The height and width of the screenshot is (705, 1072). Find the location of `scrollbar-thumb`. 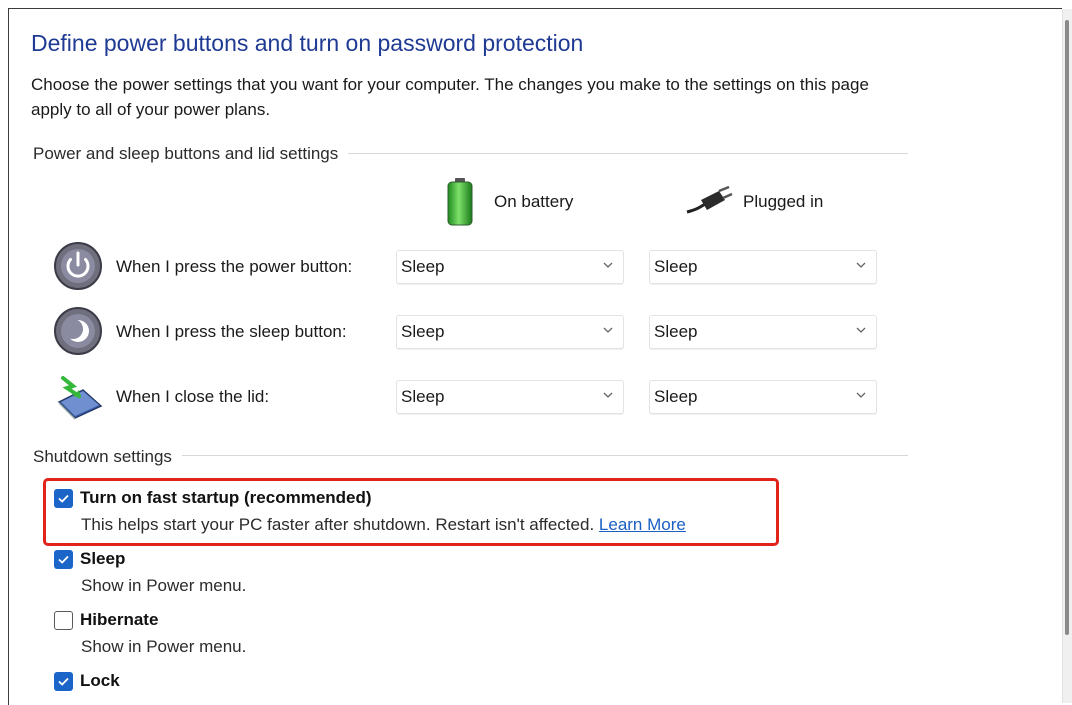

scrollbar-thumb is located at coordinates (1067, 327).